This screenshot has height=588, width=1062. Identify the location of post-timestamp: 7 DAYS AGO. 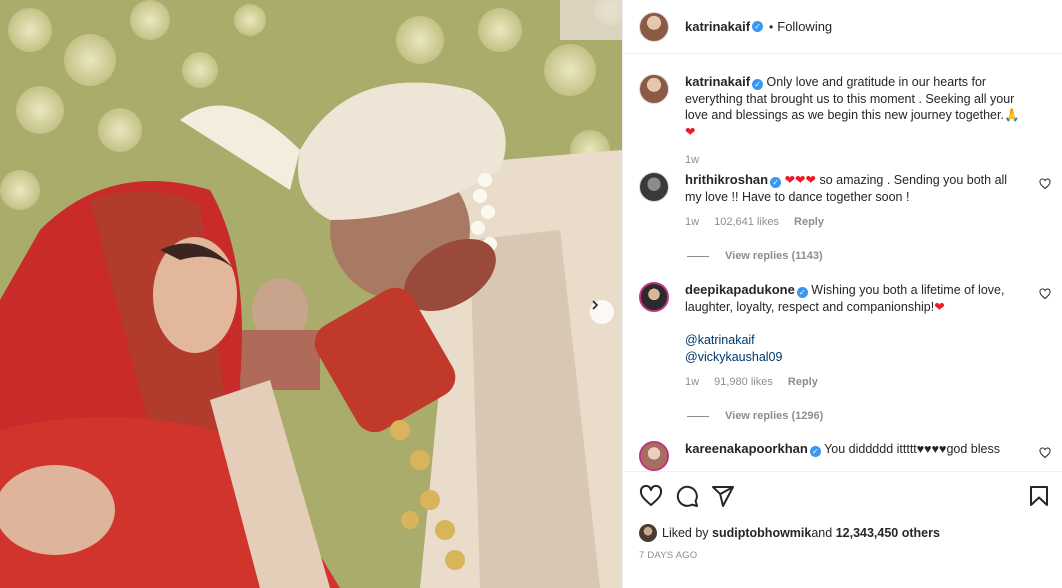
(668, 555).